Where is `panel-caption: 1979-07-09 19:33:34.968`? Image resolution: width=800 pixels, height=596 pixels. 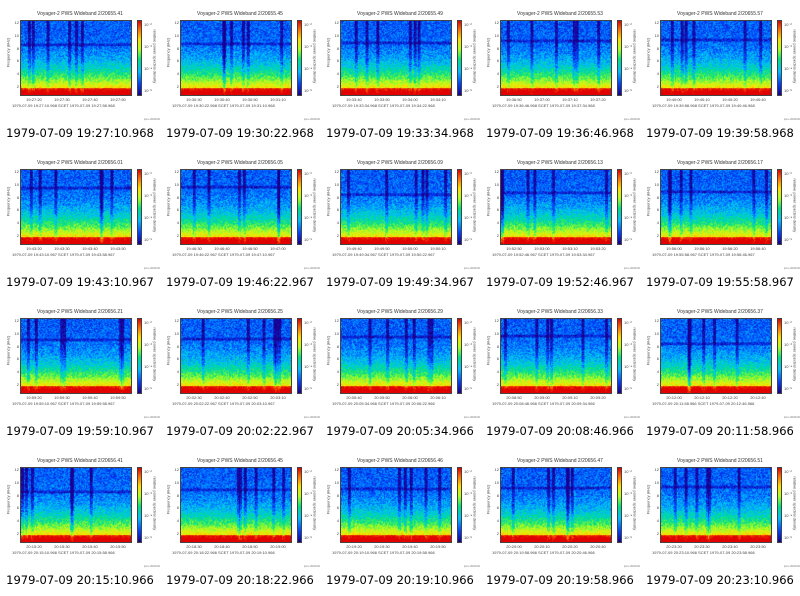
panel-caption: 1979-07-09 19:33:34.968 is located at coordinates (400, 133).